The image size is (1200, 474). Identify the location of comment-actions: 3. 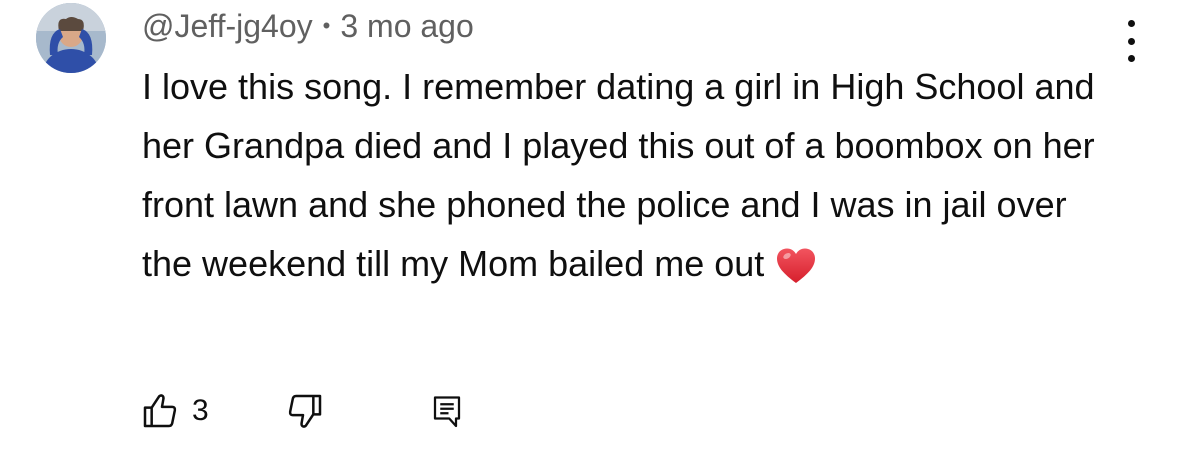
(302, 411).